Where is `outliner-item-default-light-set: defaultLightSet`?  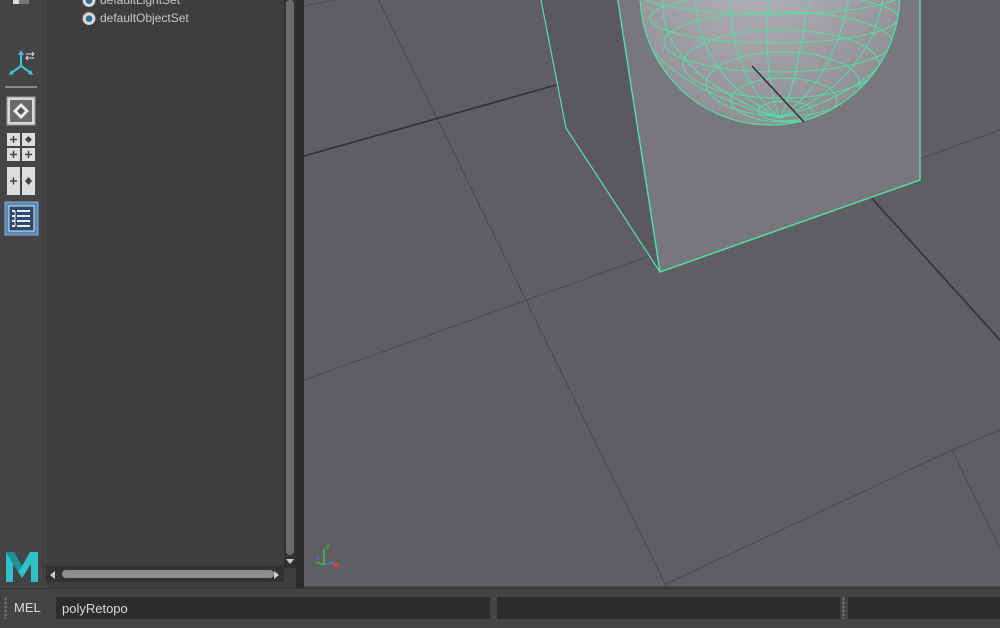 outliner-item-default-light-set: defaultLightSet is located at coordinates (131, 4).